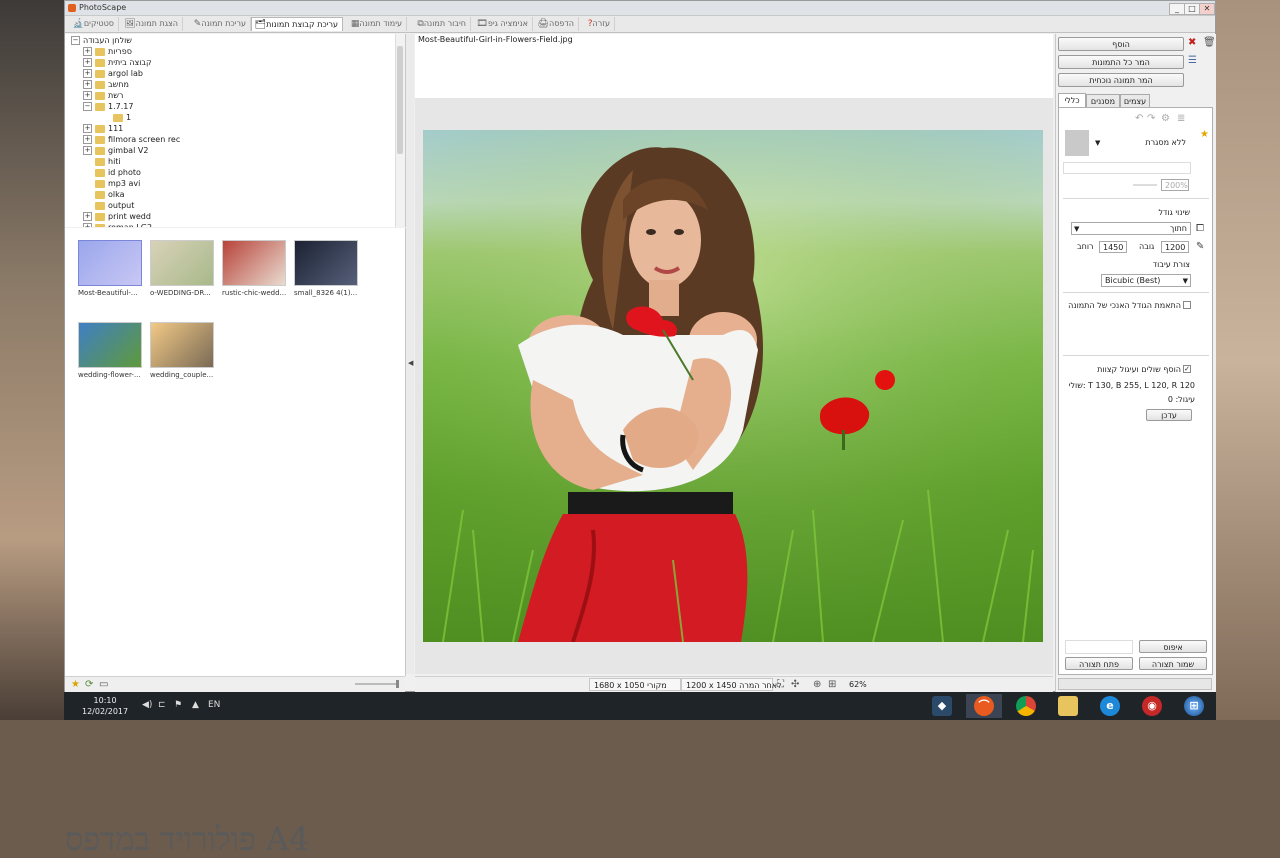 This screenshot has width=1280, height=858. What do you see at coordinates (410, 363) in the screenshot?
I see `chevron-left-icon: ◀` at bounding box center [410, 363].